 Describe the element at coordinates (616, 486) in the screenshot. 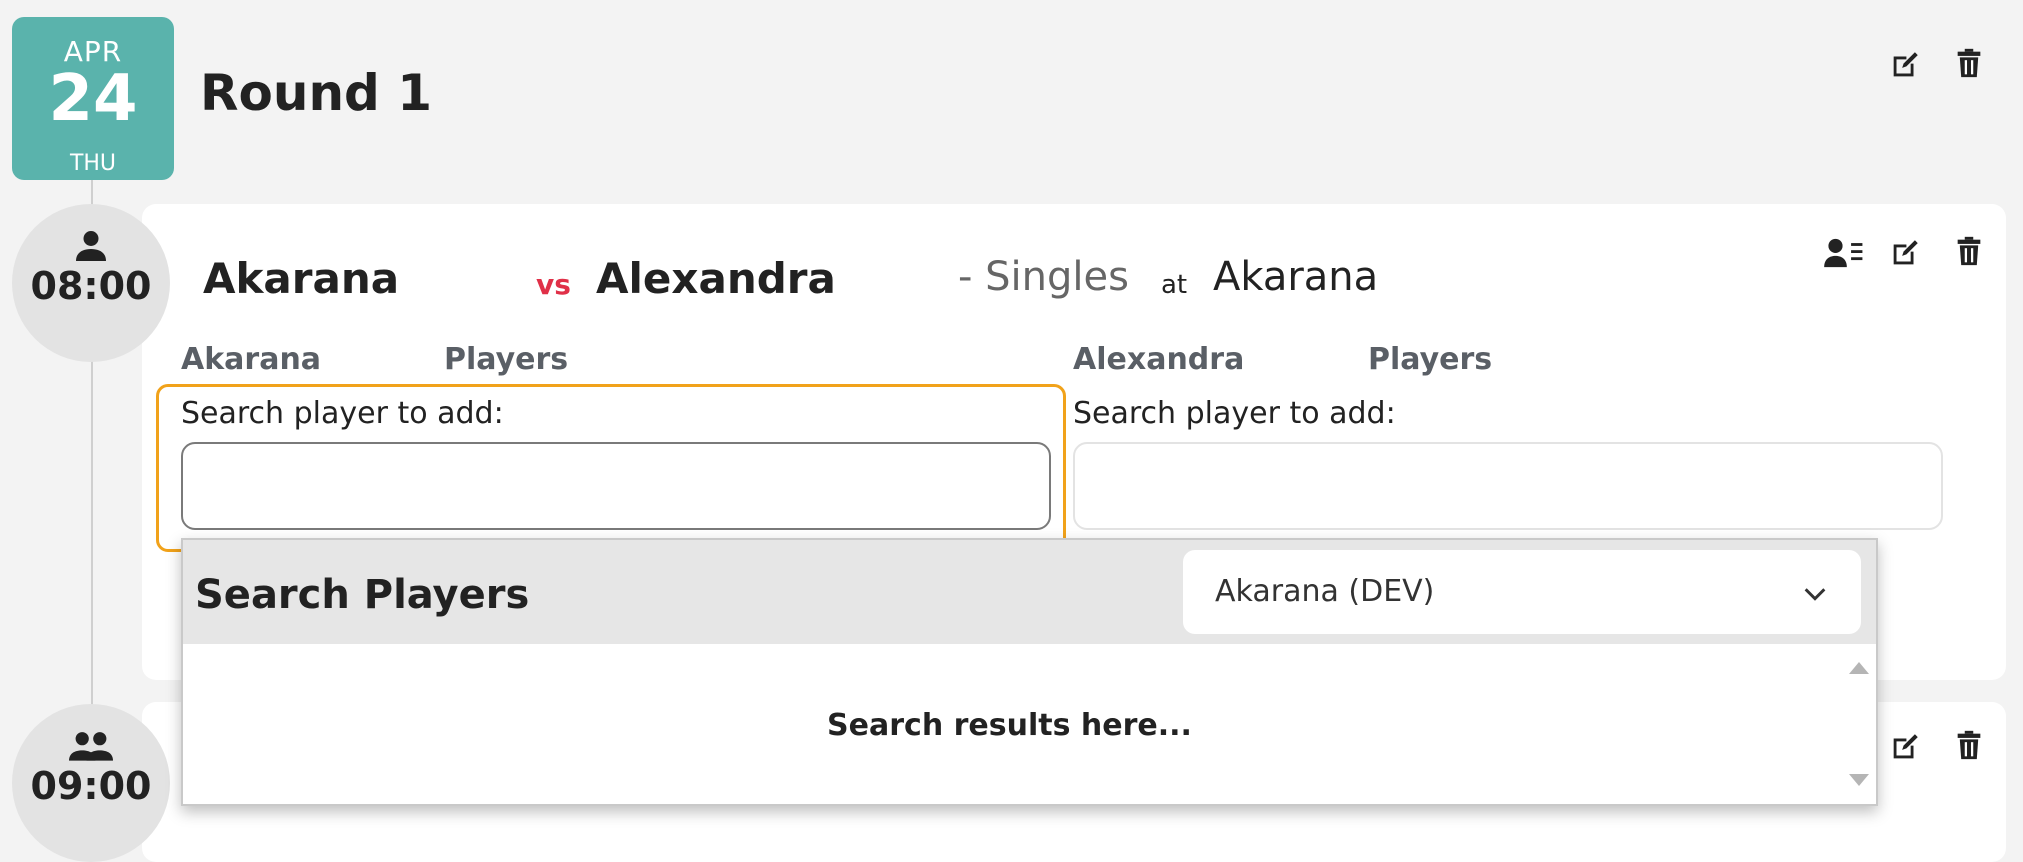

I see `home-player-search-input` at that location.